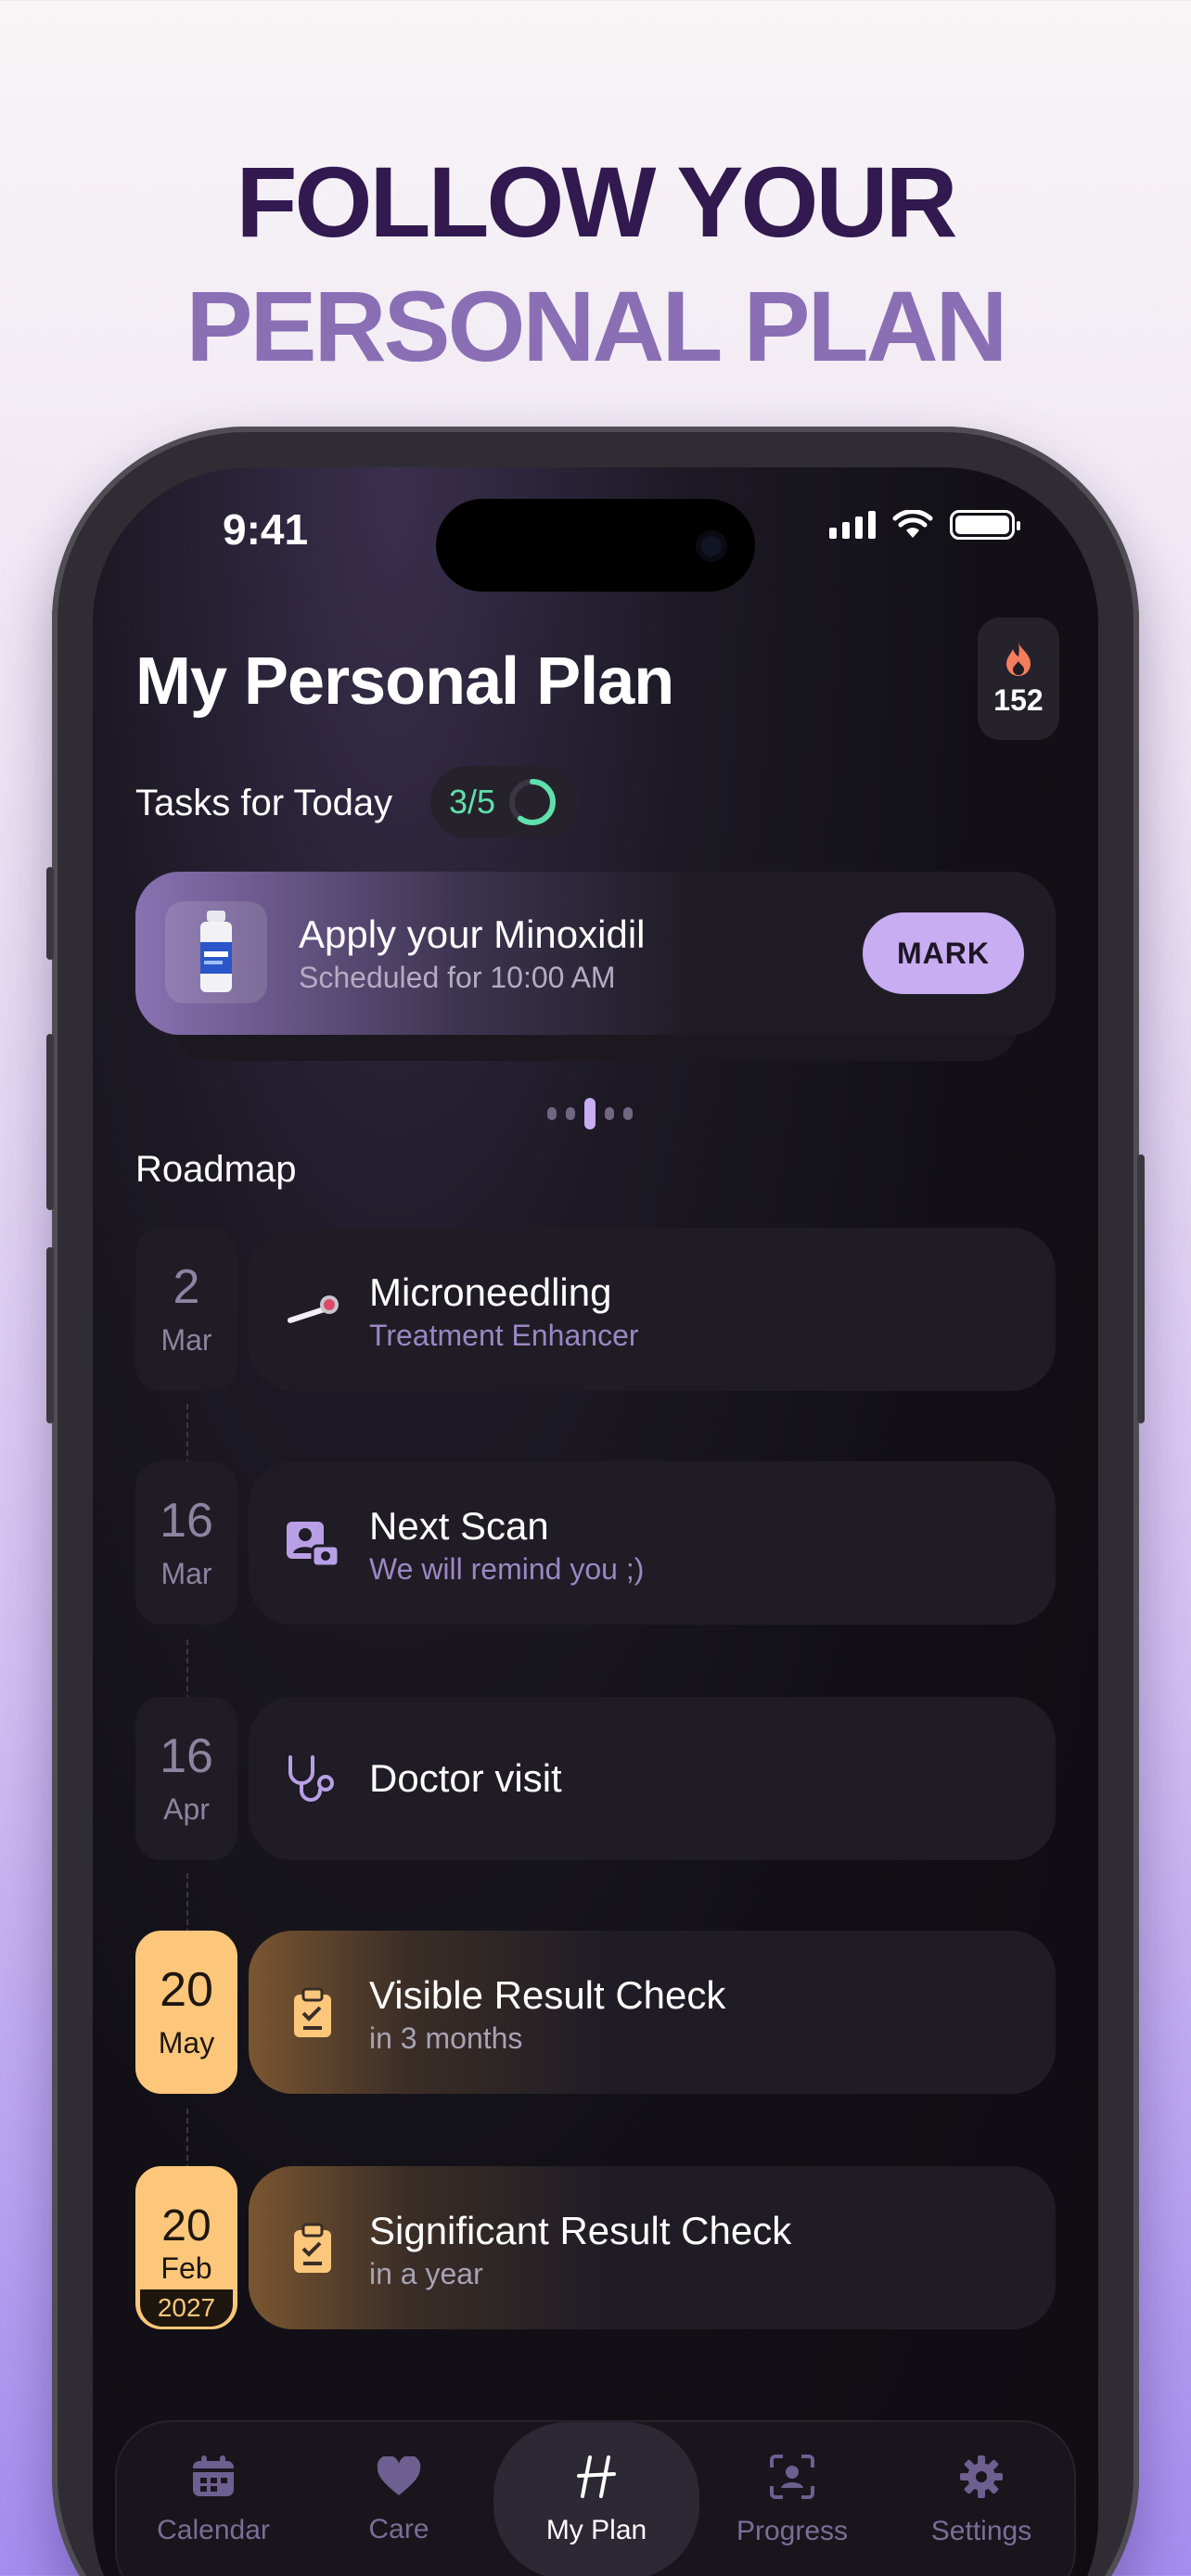 The image size is (1191, 2576). I want to click on roadmap-date: 16 Apr, so click(186, 1779).